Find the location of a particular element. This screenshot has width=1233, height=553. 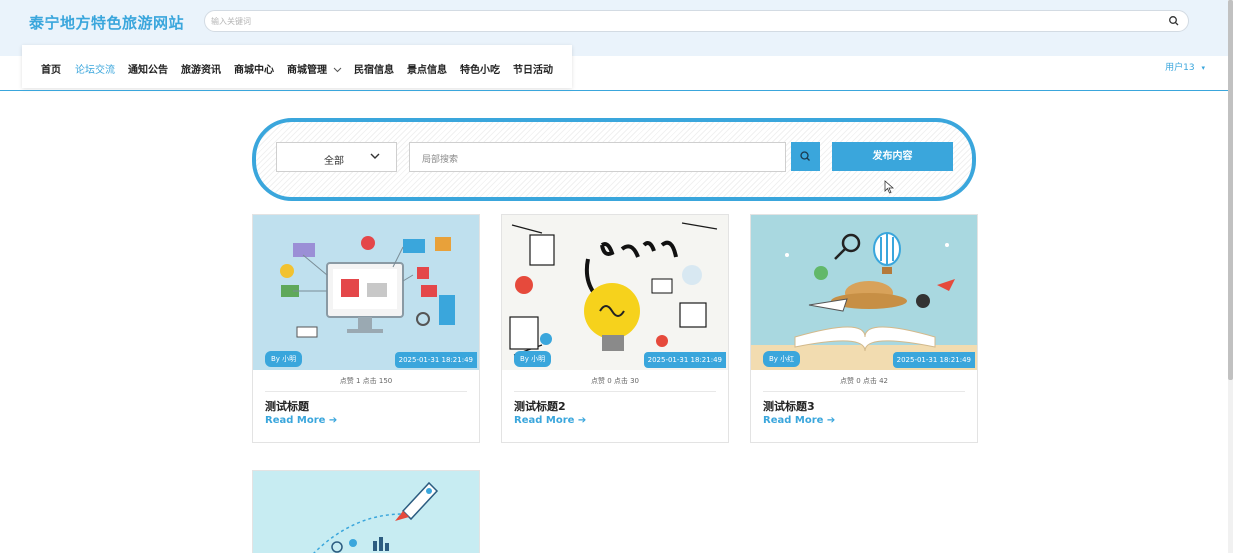

category-select: 全部 is located at coordinates (336, 157).